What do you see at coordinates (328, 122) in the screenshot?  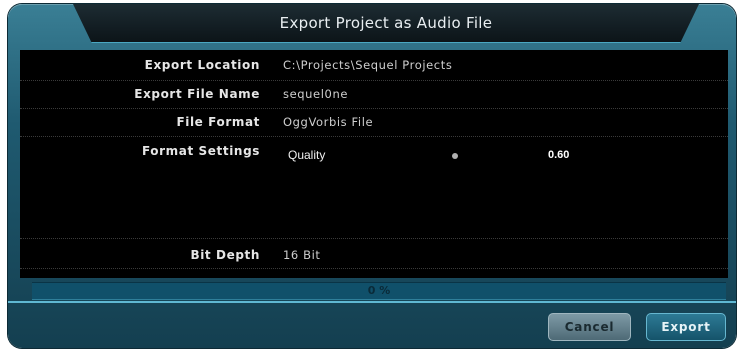 I see `file-format-select: OggVorbis File` at bounding box center [328, 122].